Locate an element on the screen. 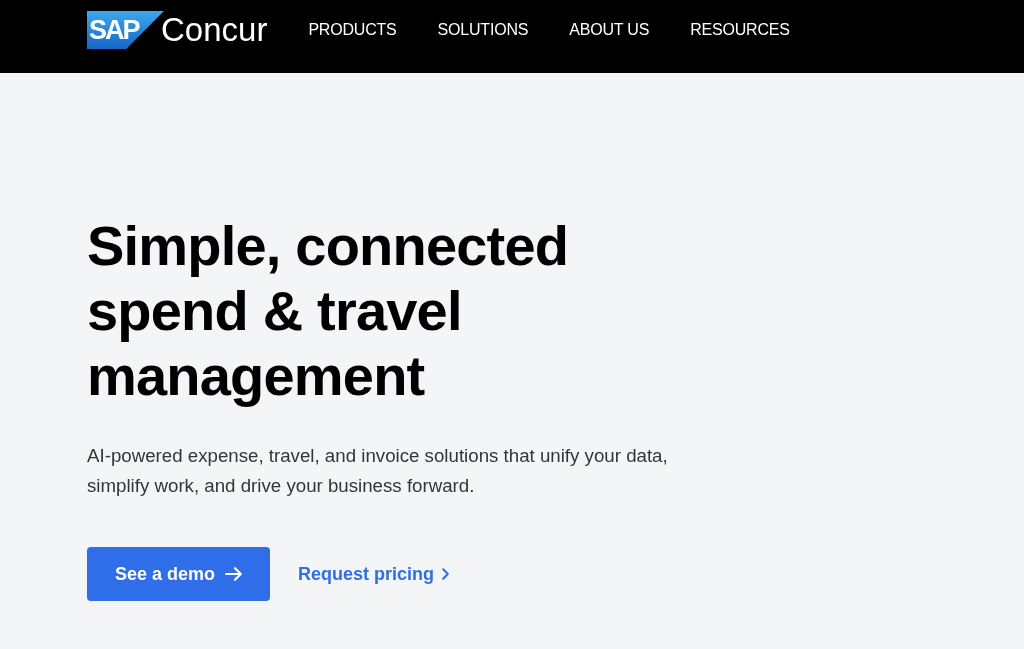 This screenshot has width=1024, height=649. nav-link: SOLUTIONS is located at coordinates (483, 30).